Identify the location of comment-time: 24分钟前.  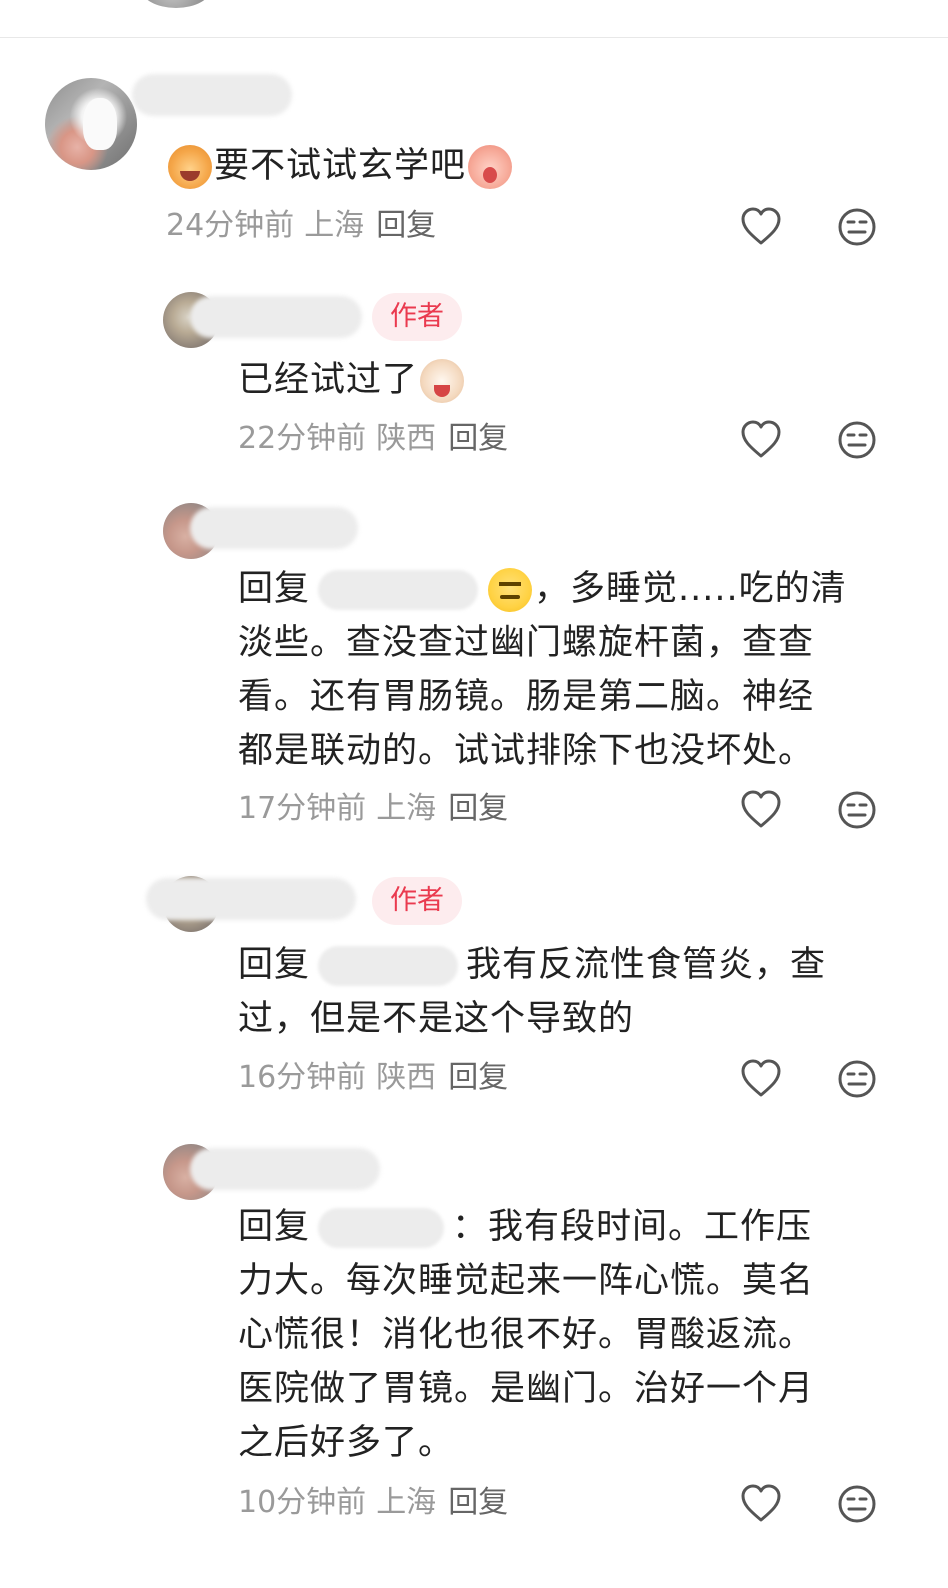
(230, 225).